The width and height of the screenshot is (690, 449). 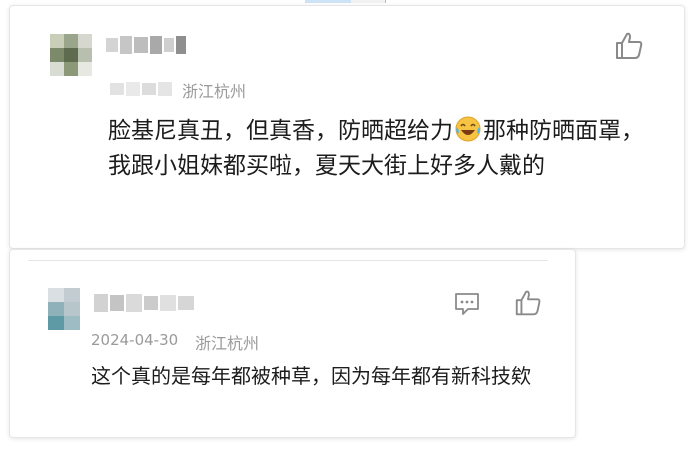 What do you see at coordinates (280, 131) in the screenshot?
I see `comment-text-part: 脸基尼真丑，但真香，防晒超给力` at bounding box center [280, 131].